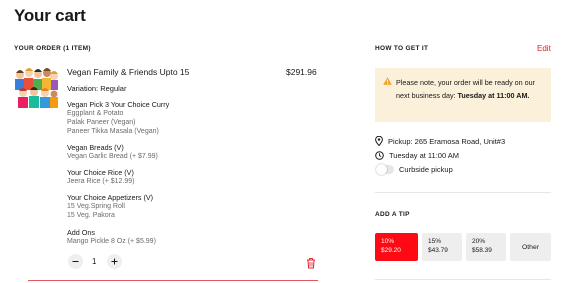 The image size is (561, 283). Describe the element at coordinates (100, 172) in the screenshot. I see `option-title: Your Choice Rice (V)` at that location.